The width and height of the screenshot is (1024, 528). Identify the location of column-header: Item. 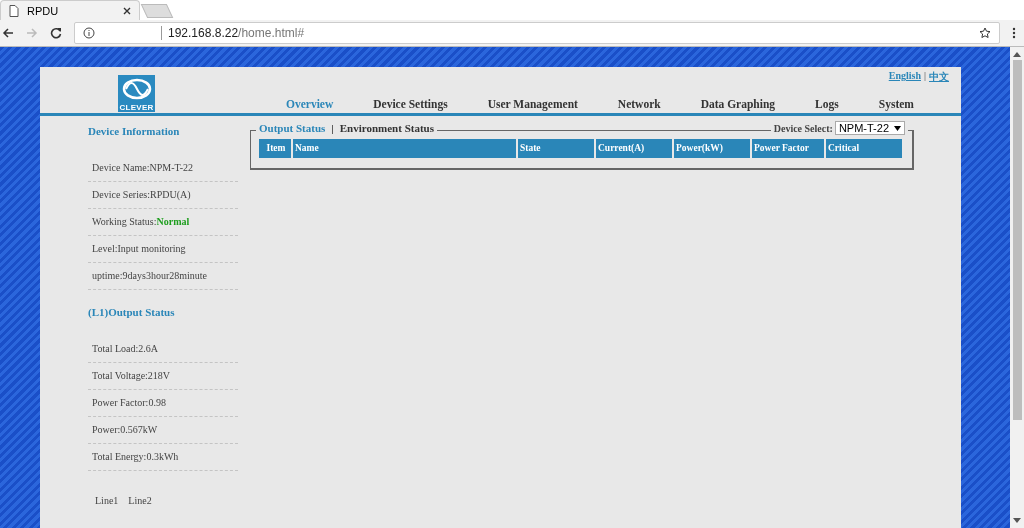
(275, 148).